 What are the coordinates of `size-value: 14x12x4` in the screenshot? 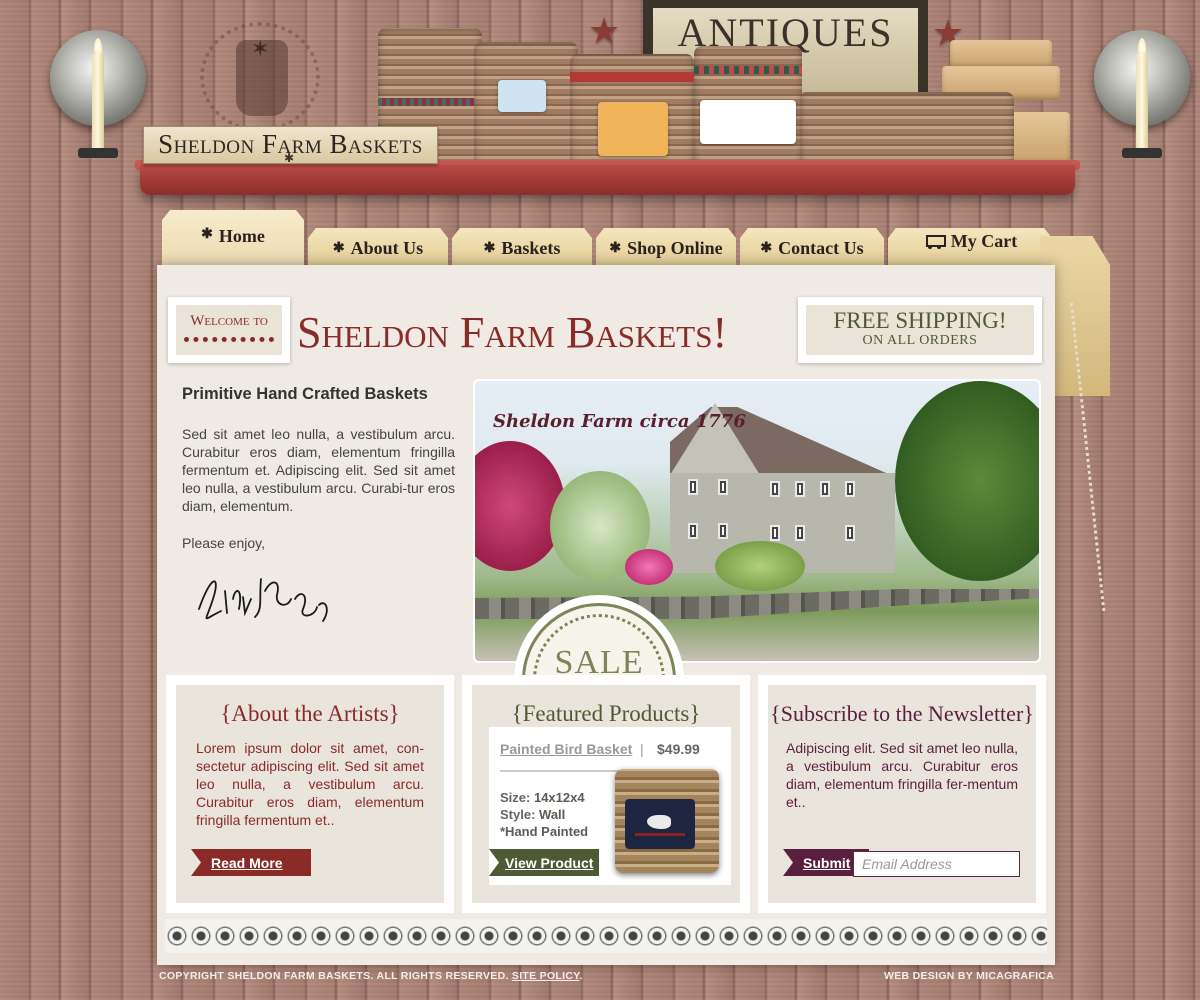 It's located at (559, 797).